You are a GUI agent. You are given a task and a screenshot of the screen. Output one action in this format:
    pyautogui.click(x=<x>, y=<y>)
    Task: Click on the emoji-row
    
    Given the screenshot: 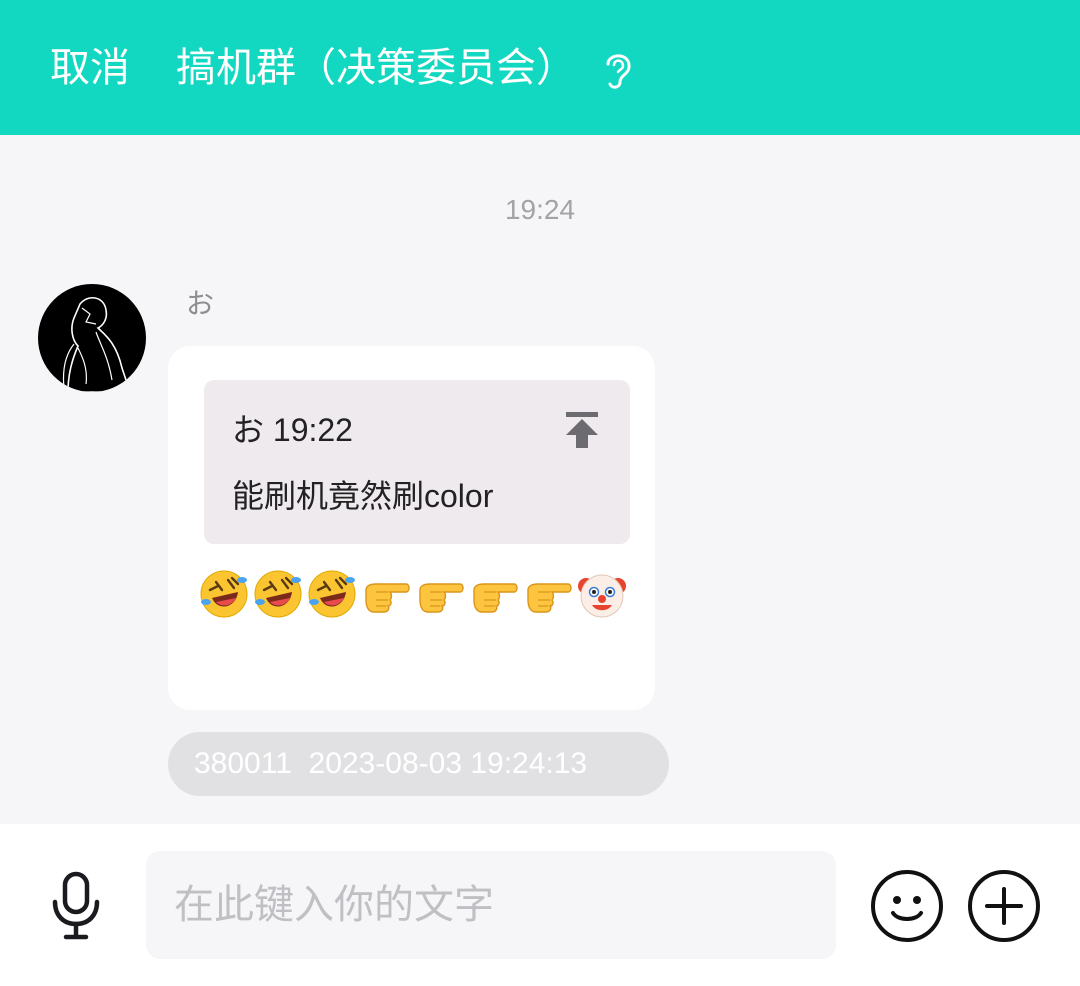 What is the action you would take?
    pyautogui.click(x=413, y=596)
    